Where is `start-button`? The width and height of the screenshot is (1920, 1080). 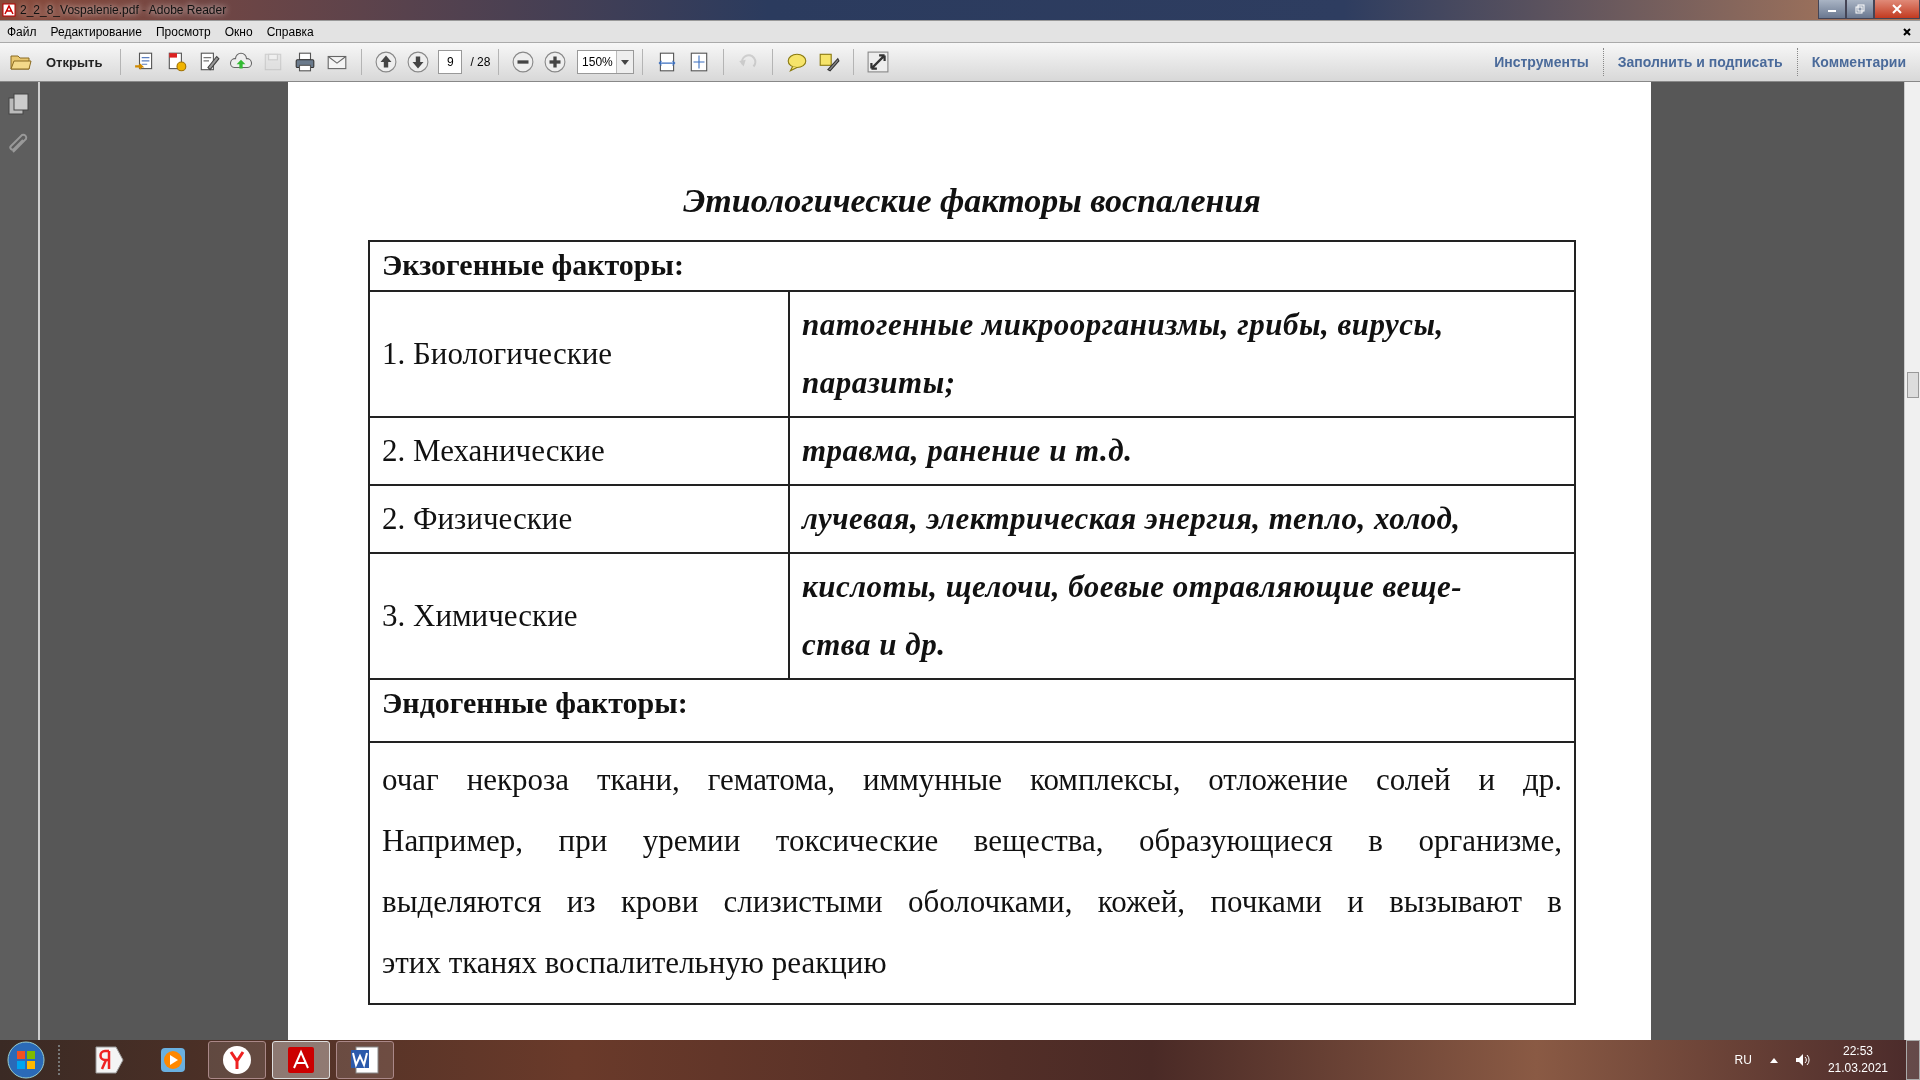
start-button is located at coordinates (26, 1060).